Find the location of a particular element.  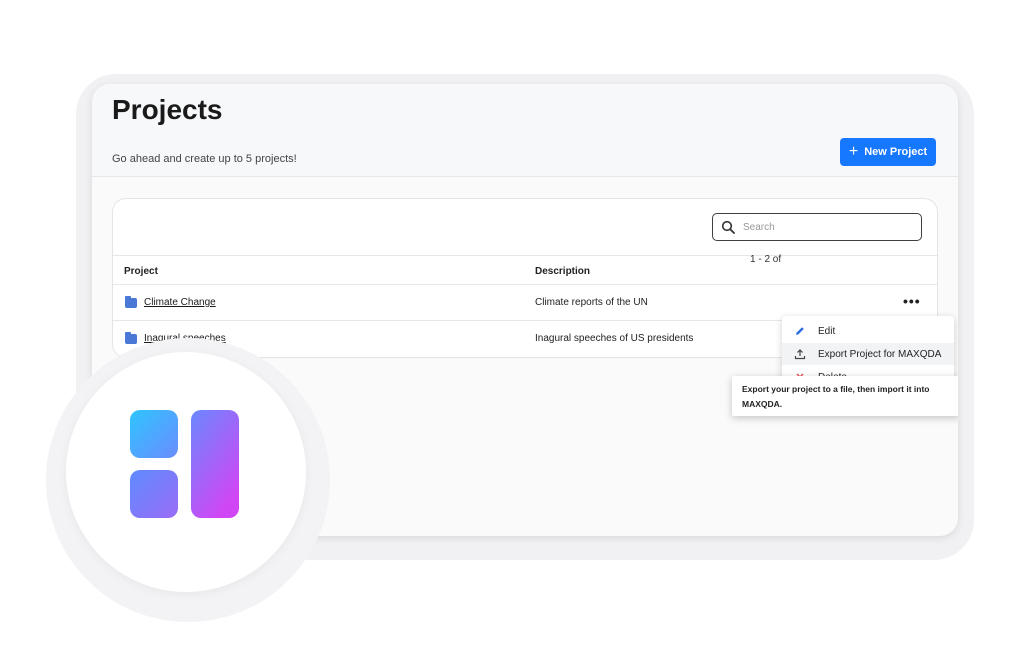

upload-icon is located at coordinates (800, 354).